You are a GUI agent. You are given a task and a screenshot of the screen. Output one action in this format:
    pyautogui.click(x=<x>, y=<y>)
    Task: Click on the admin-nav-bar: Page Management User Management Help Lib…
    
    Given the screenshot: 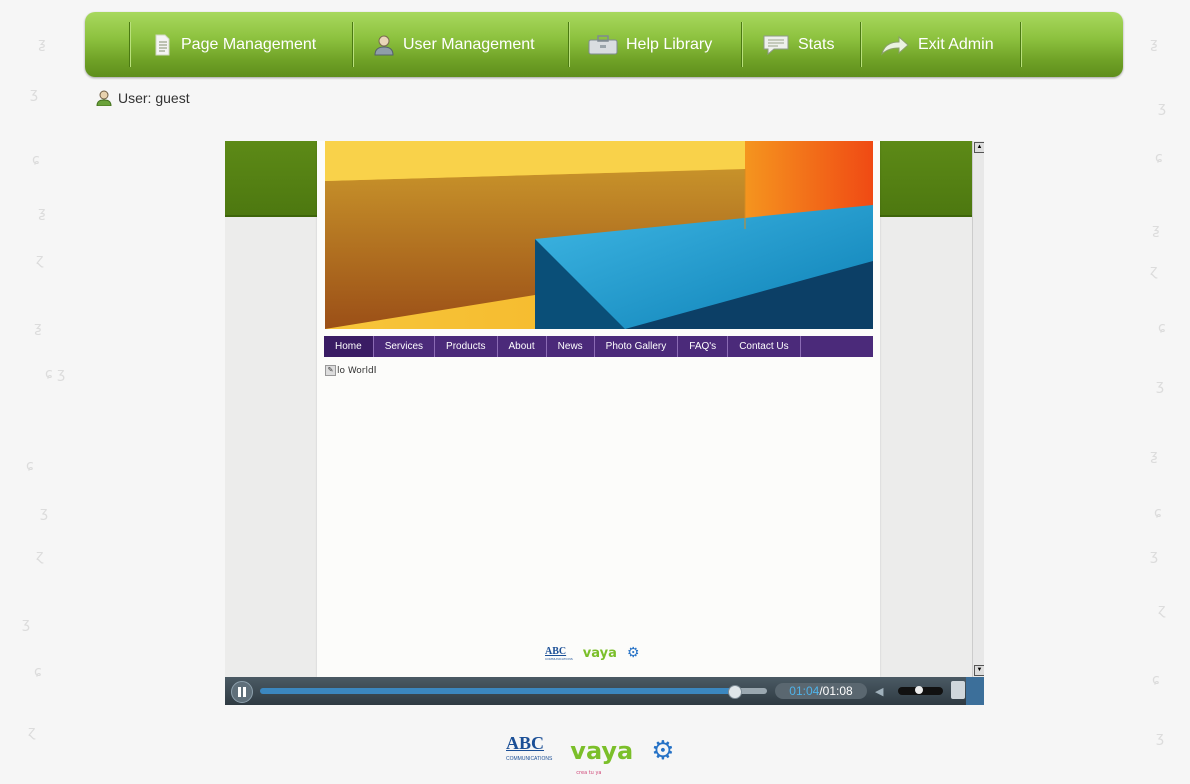 What is the action you would take?
    pyautogui.click(x=604, y=44)
    